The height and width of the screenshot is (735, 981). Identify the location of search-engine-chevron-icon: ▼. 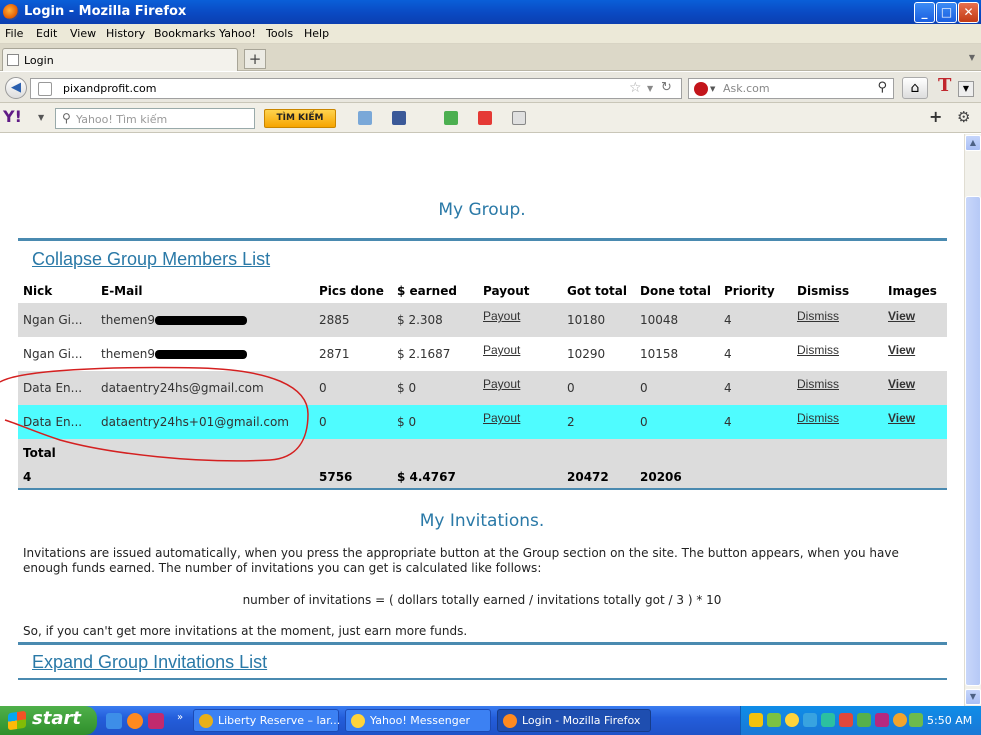
(712, 89).